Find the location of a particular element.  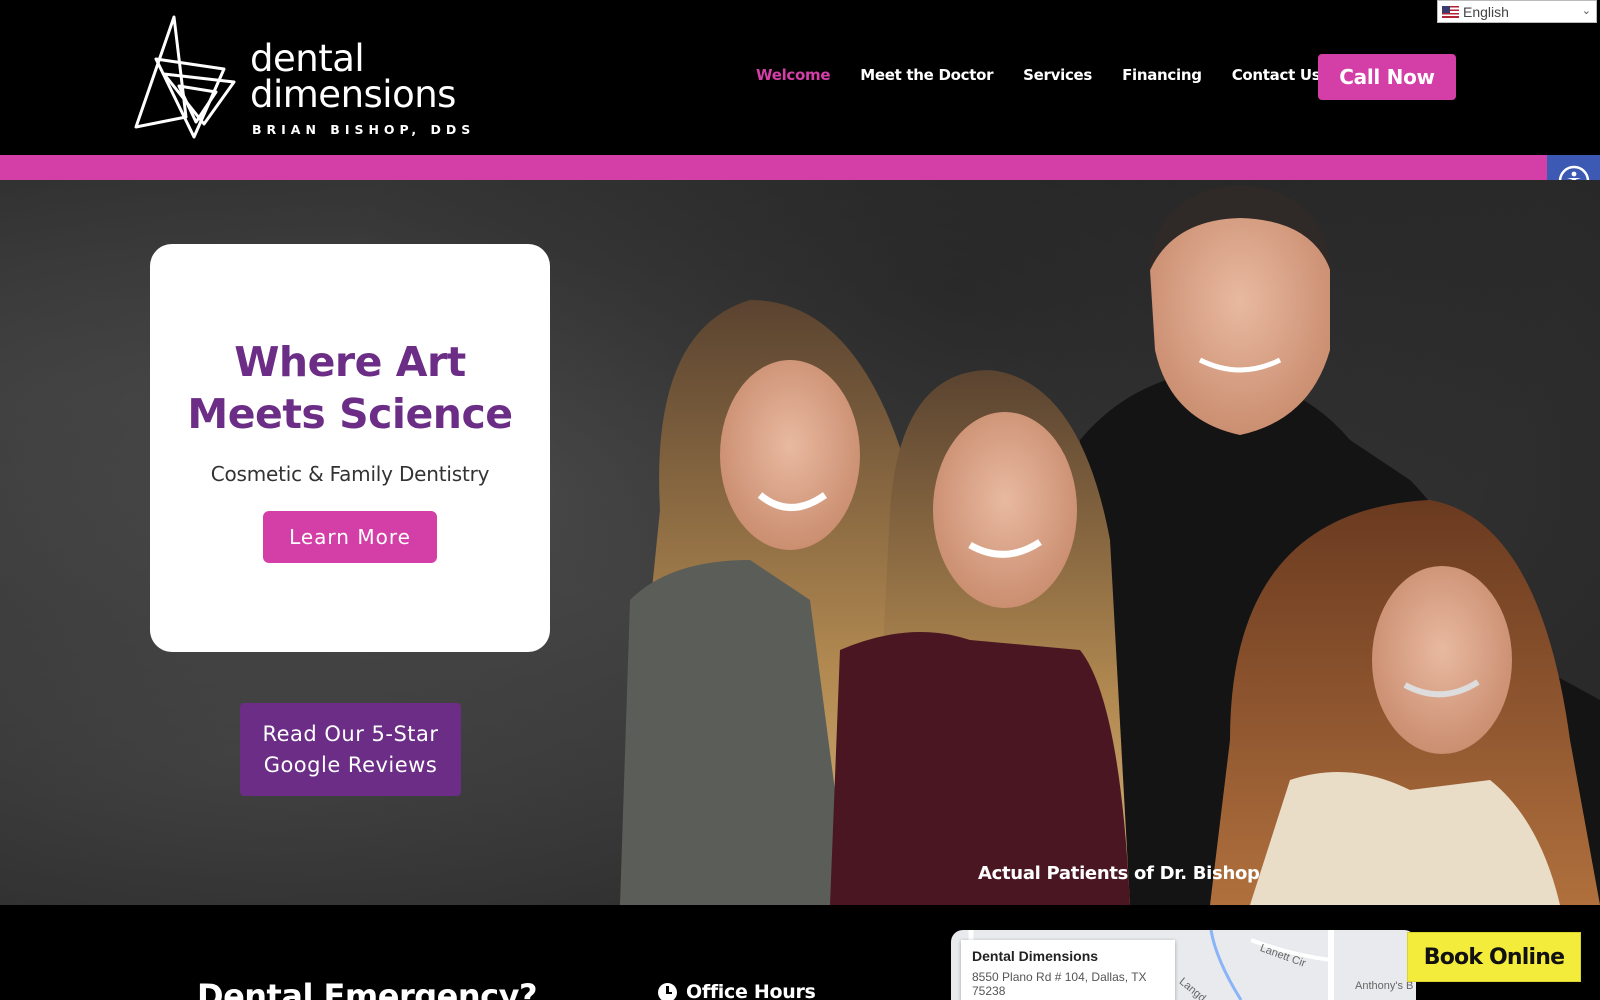

nav-meet-the-doctor: Meet the Doctor is located at coordinates (926, 75).